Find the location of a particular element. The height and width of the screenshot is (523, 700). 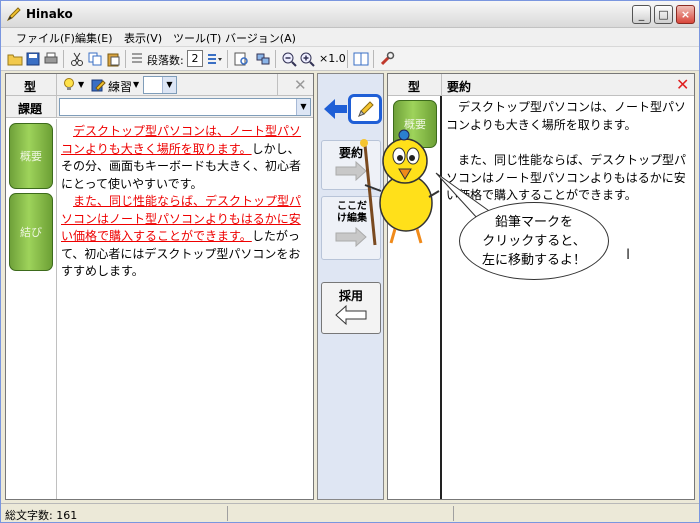

open-folder-icon is located at coordinates (15, 59).